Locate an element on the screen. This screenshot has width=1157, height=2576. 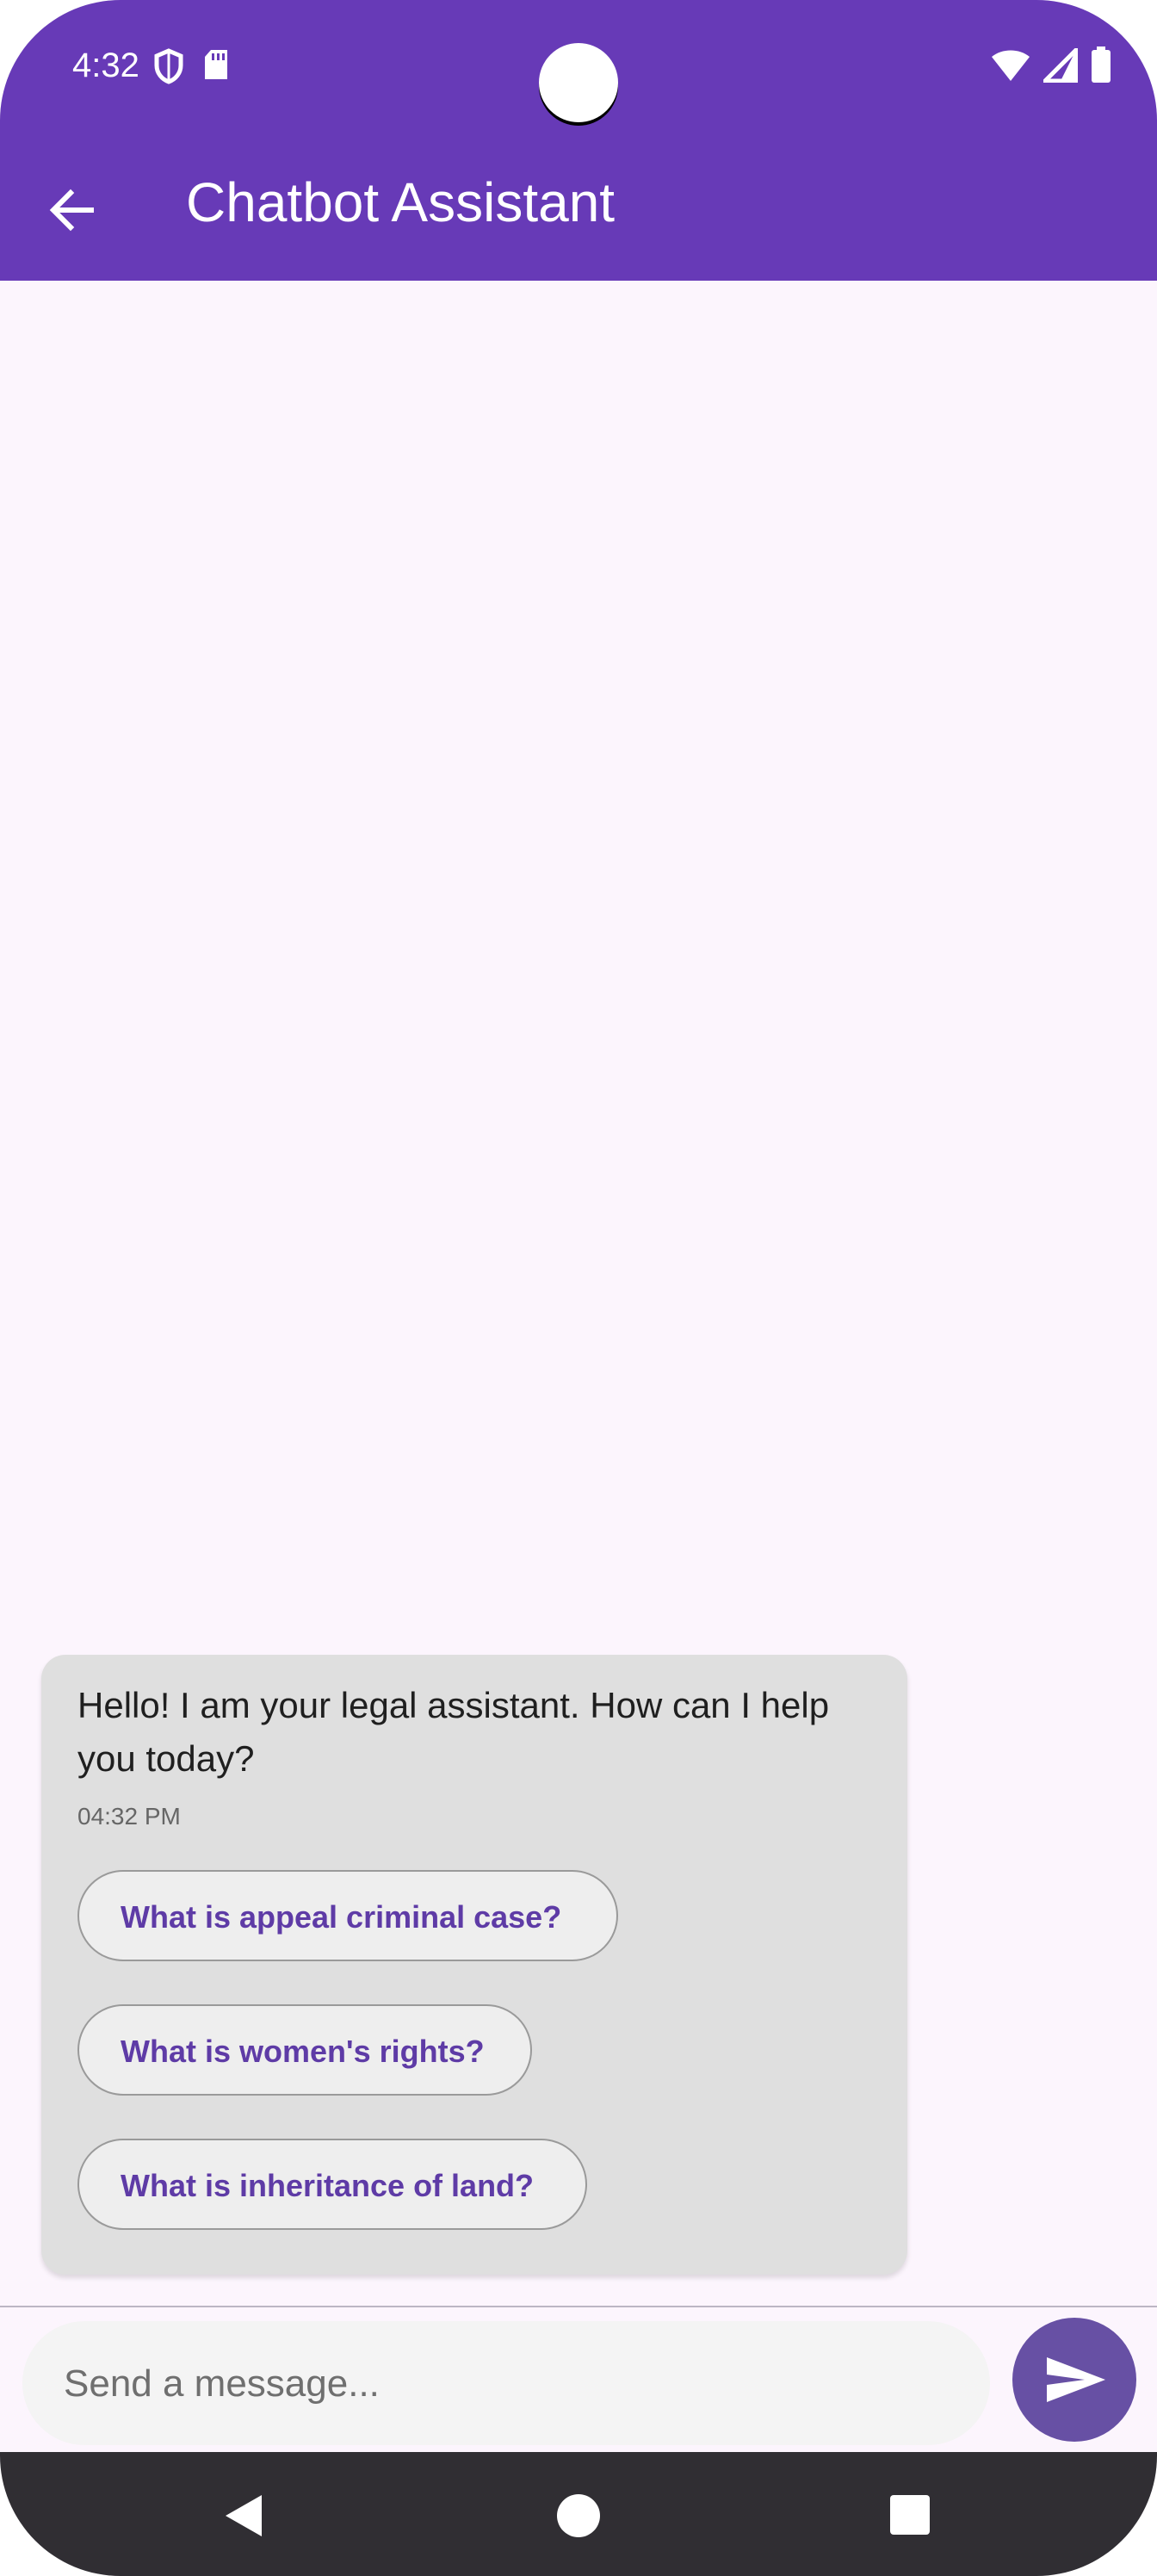
signal-icon is located at coordinates (1059, 65).